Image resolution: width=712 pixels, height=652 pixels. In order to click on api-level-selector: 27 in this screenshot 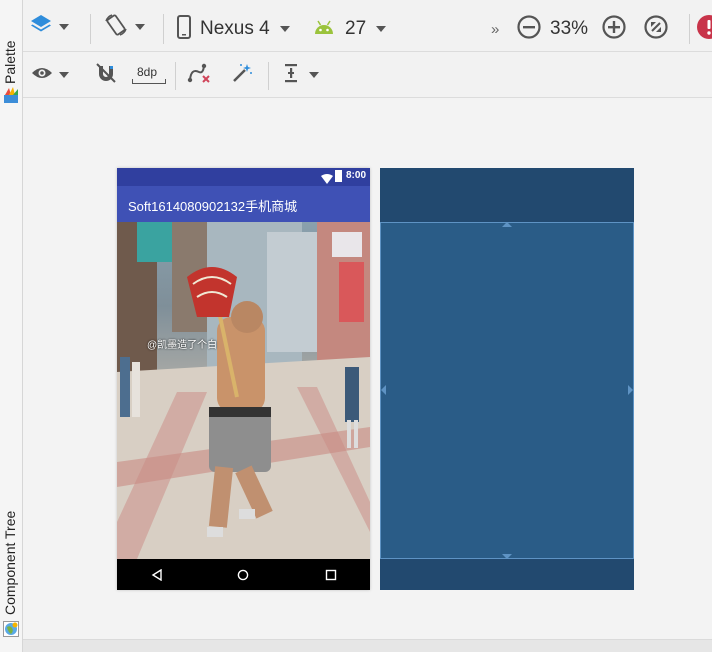, I will do `click(350, 29)`.